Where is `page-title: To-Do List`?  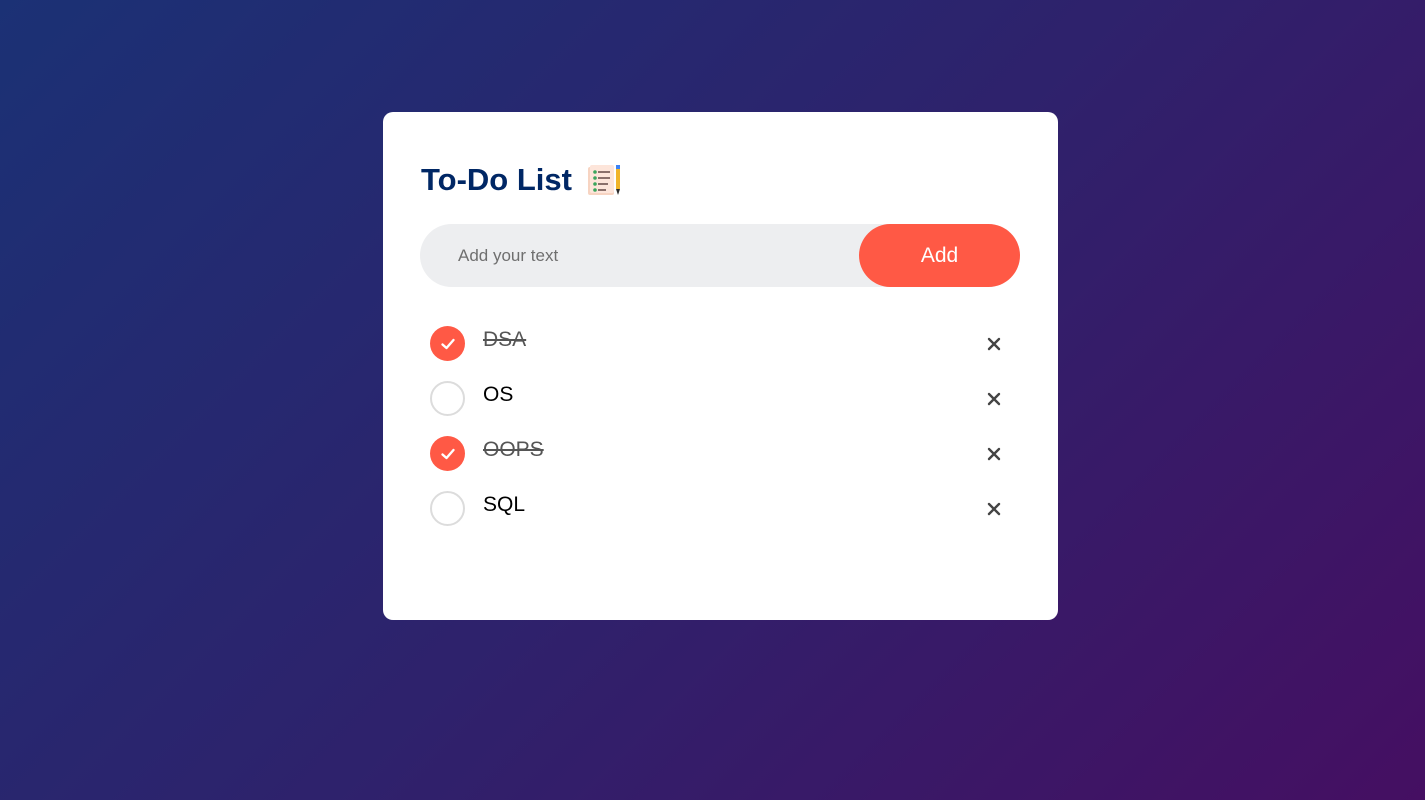
page-title: To-Do List is located at coordinates (496, 179).